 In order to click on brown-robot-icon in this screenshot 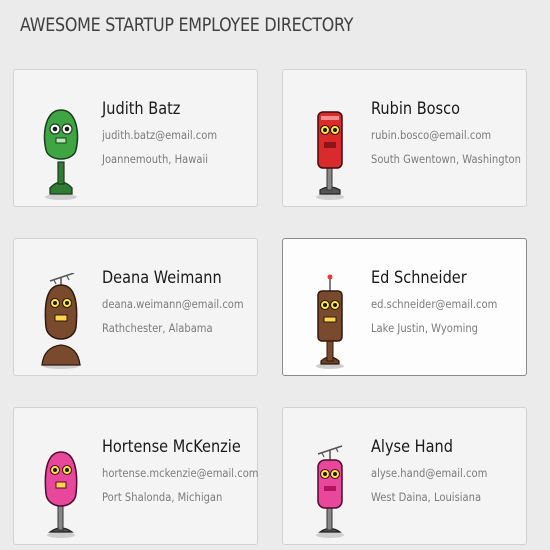, I will do `click(330, 321)`.